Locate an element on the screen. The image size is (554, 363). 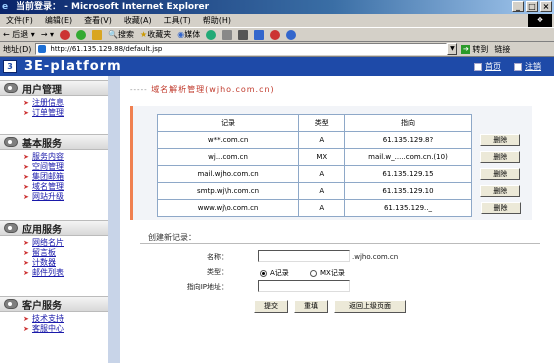
sidebar-item-business-card: 网络名片 is located at coordinates (65, 243).